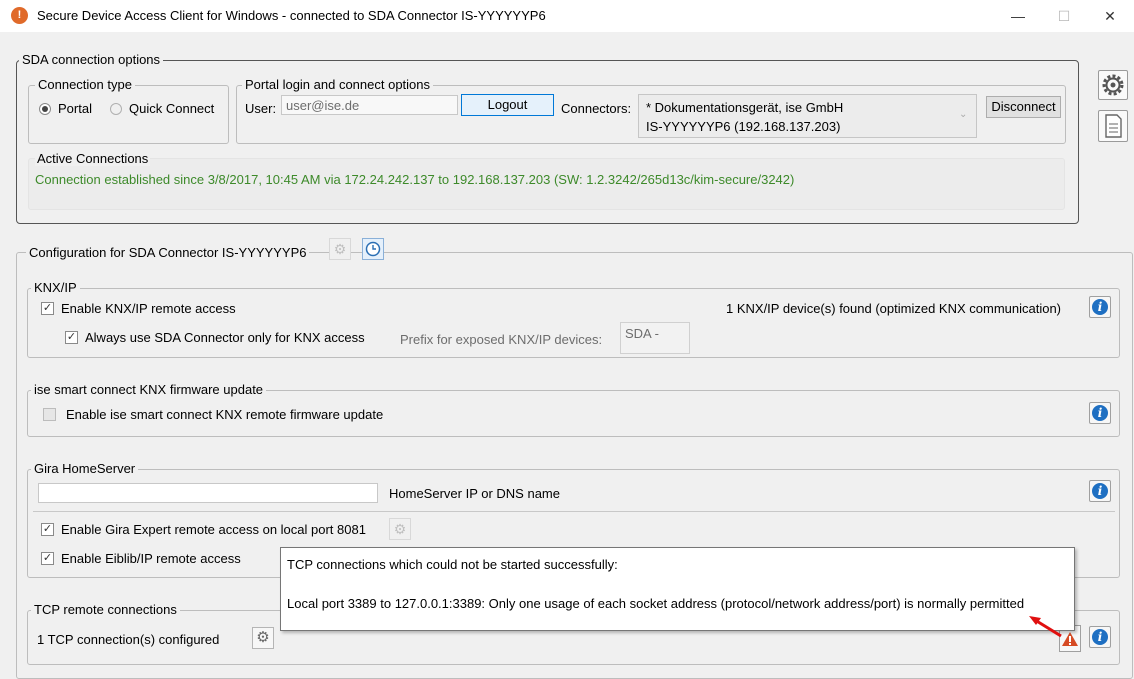 The height and width of the screenshot is (679, 1134). What do you see at coordinates (19, 15) in the screenshot?
I see `app-icon: !` at bounding box center [19, 15].